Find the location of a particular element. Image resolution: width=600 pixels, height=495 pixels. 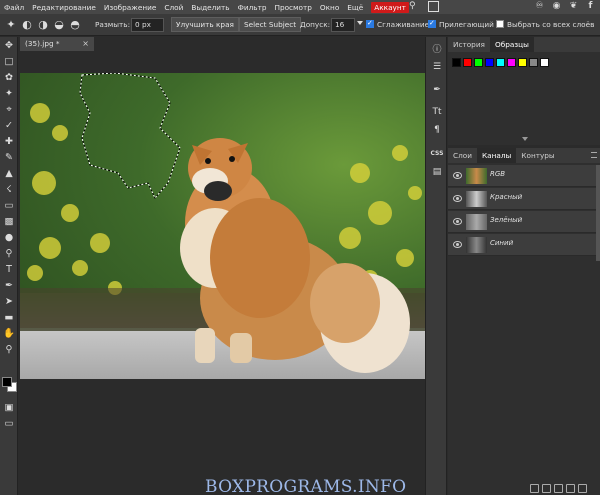

refine-edge-button: Улучшить края is located at coordinates (205, 24).